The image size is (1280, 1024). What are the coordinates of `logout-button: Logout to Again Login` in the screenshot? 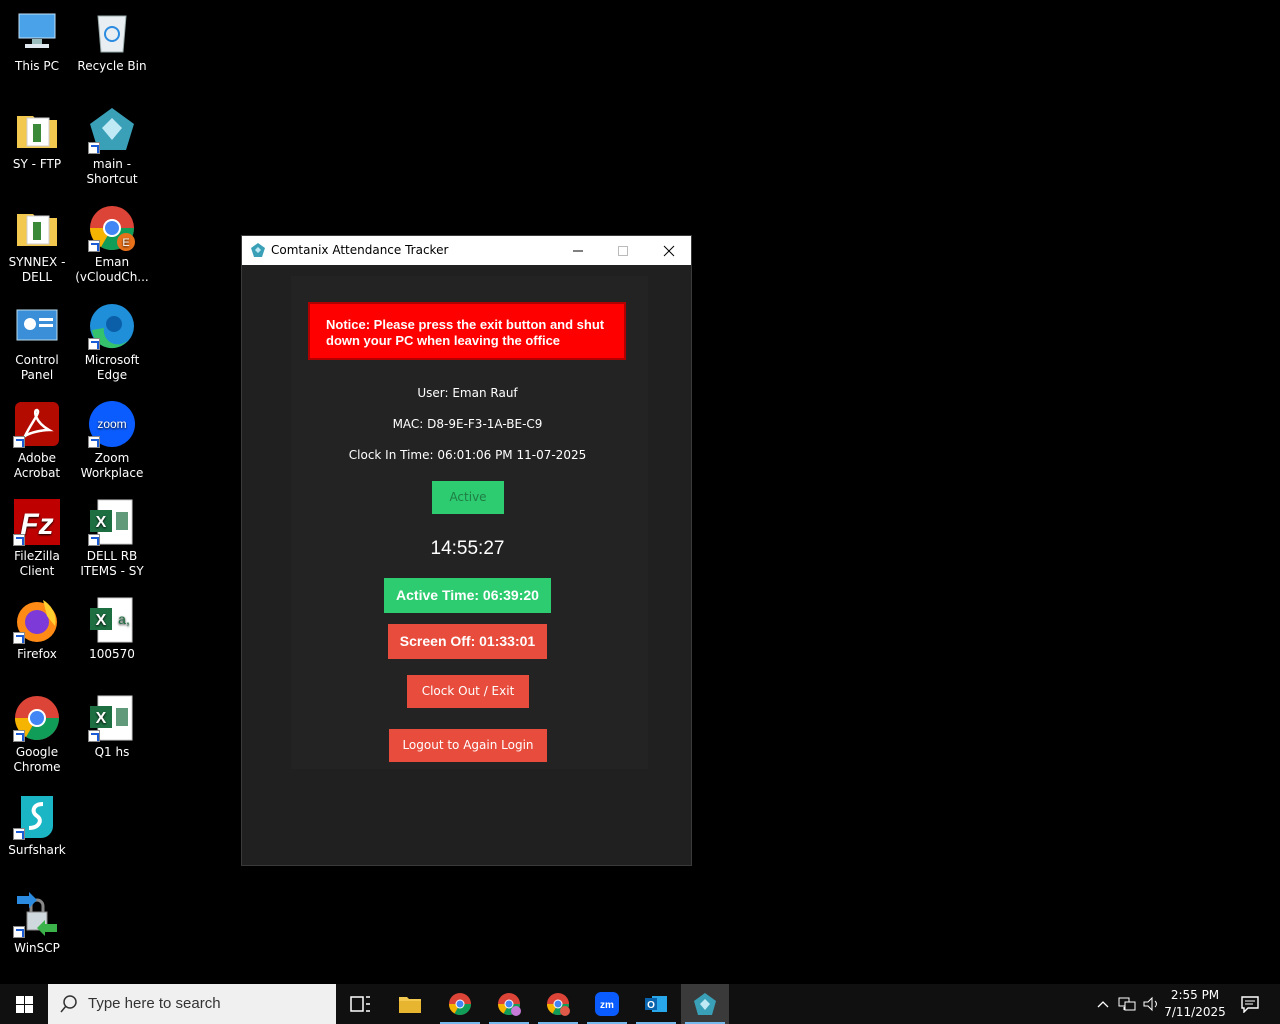 It's located at (468, 745).